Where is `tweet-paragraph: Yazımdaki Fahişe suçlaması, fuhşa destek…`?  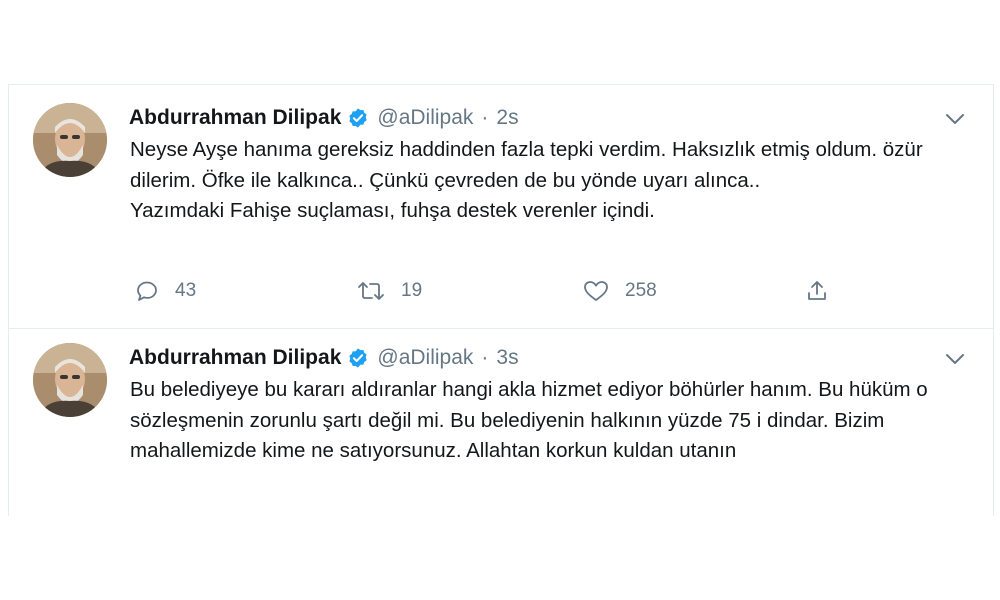 tweet-paragraph: Yazımdaki Fahişe suçlaması, fuhşa destek… is located at coordinates (392, 210).